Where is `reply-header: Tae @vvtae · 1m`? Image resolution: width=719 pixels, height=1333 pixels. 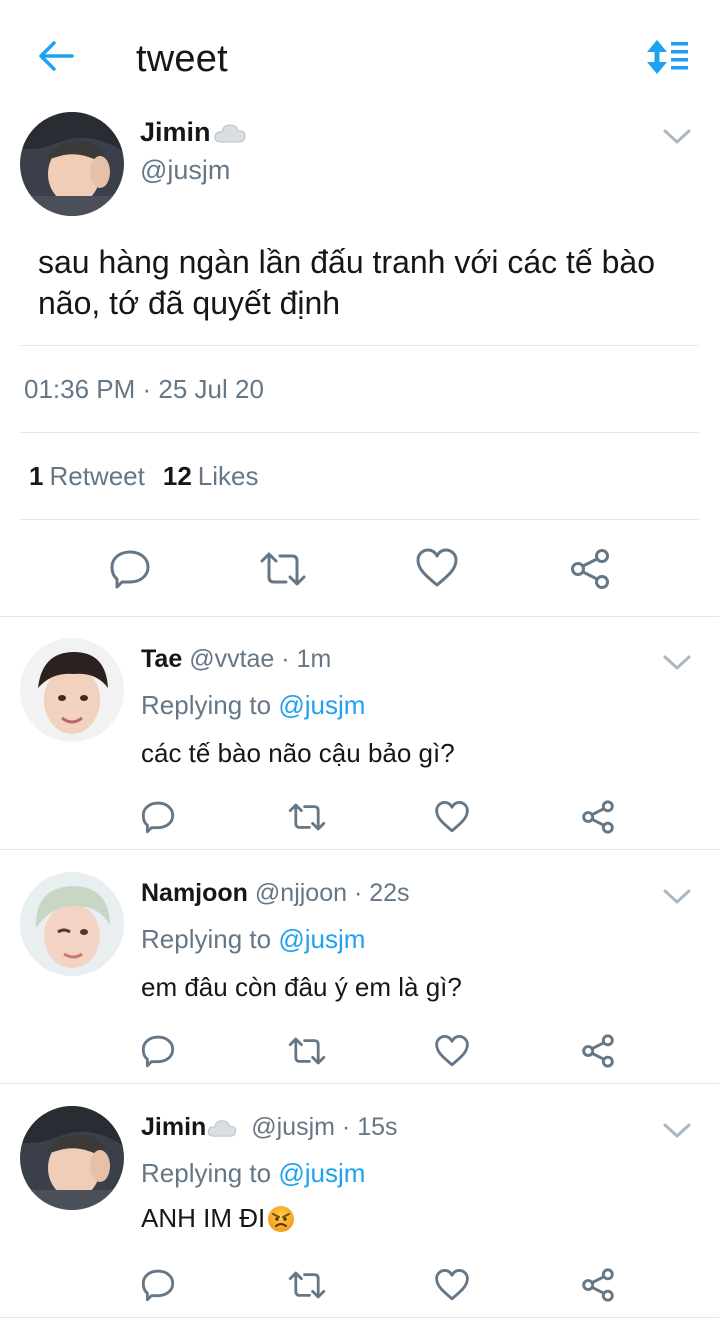 reply-header: Tae @vvtae · 1m is located at coordinates (236, 659).